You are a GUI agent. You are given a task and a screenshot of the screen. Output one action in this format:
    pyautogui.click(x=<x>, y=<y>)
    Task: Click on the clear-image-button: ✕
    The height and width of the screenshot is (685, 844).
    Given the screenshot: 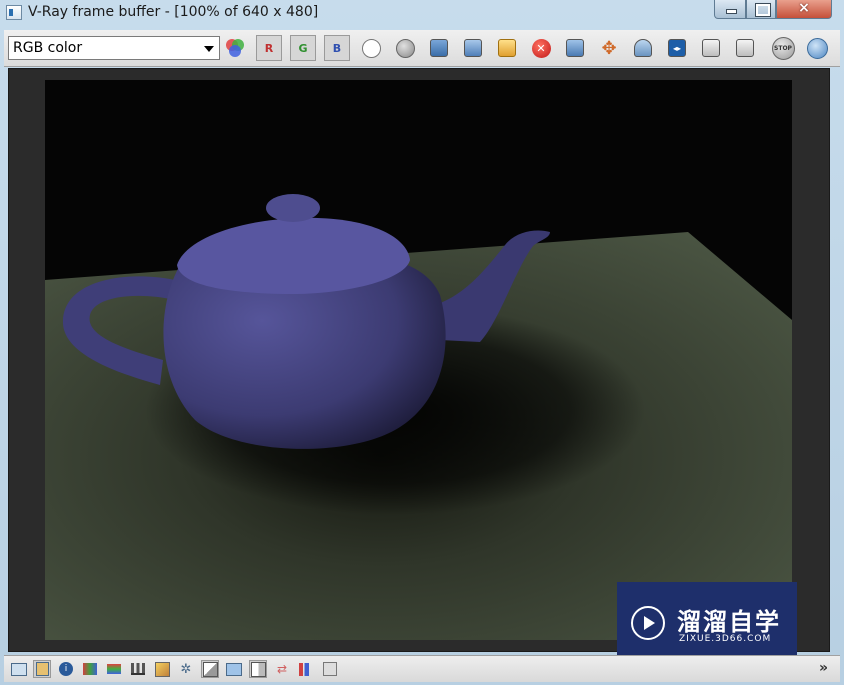 What is the action you would take?
    pyautogui.click(x=541, y=48)
    